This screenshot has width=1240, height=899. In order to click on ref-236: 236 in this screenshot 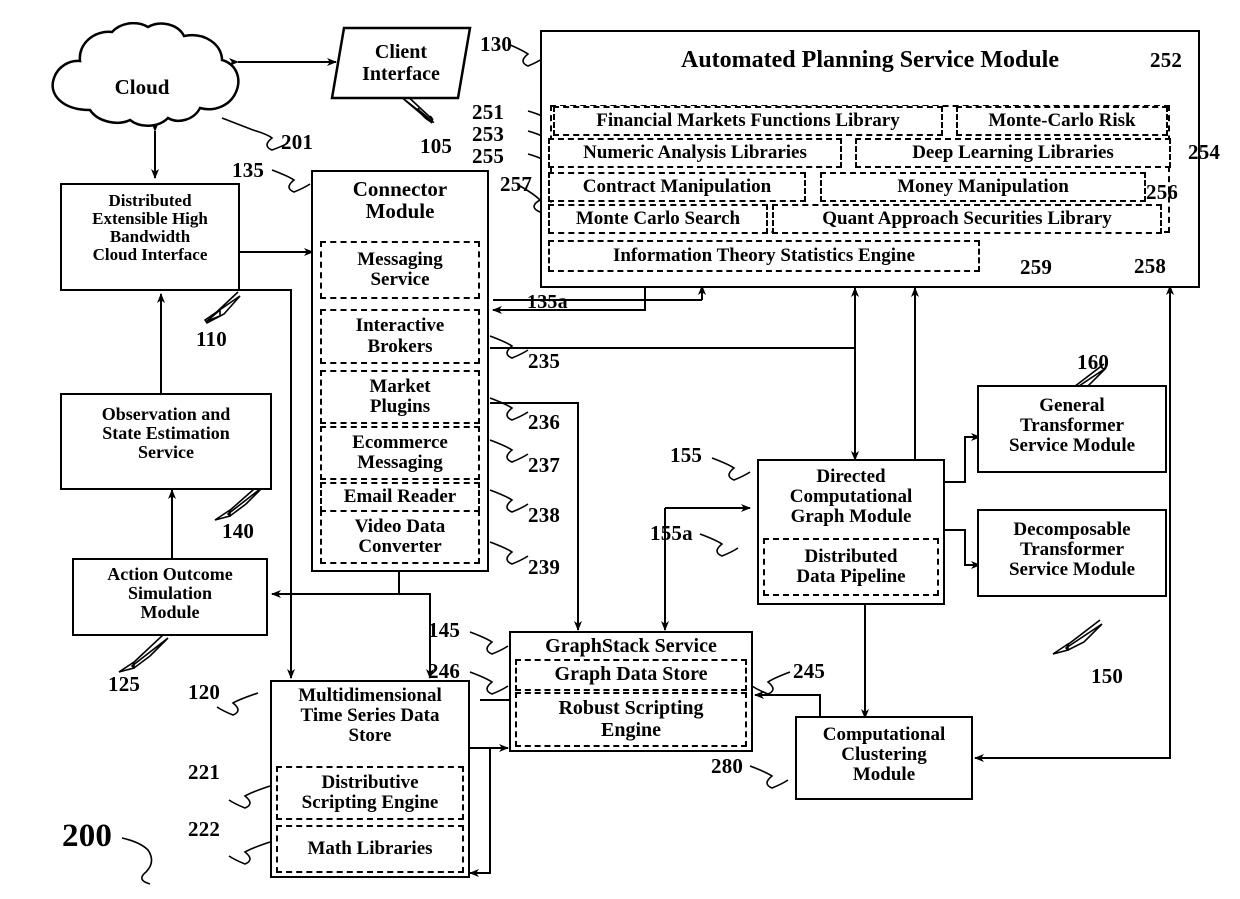, I will do `click(544, 422)`.